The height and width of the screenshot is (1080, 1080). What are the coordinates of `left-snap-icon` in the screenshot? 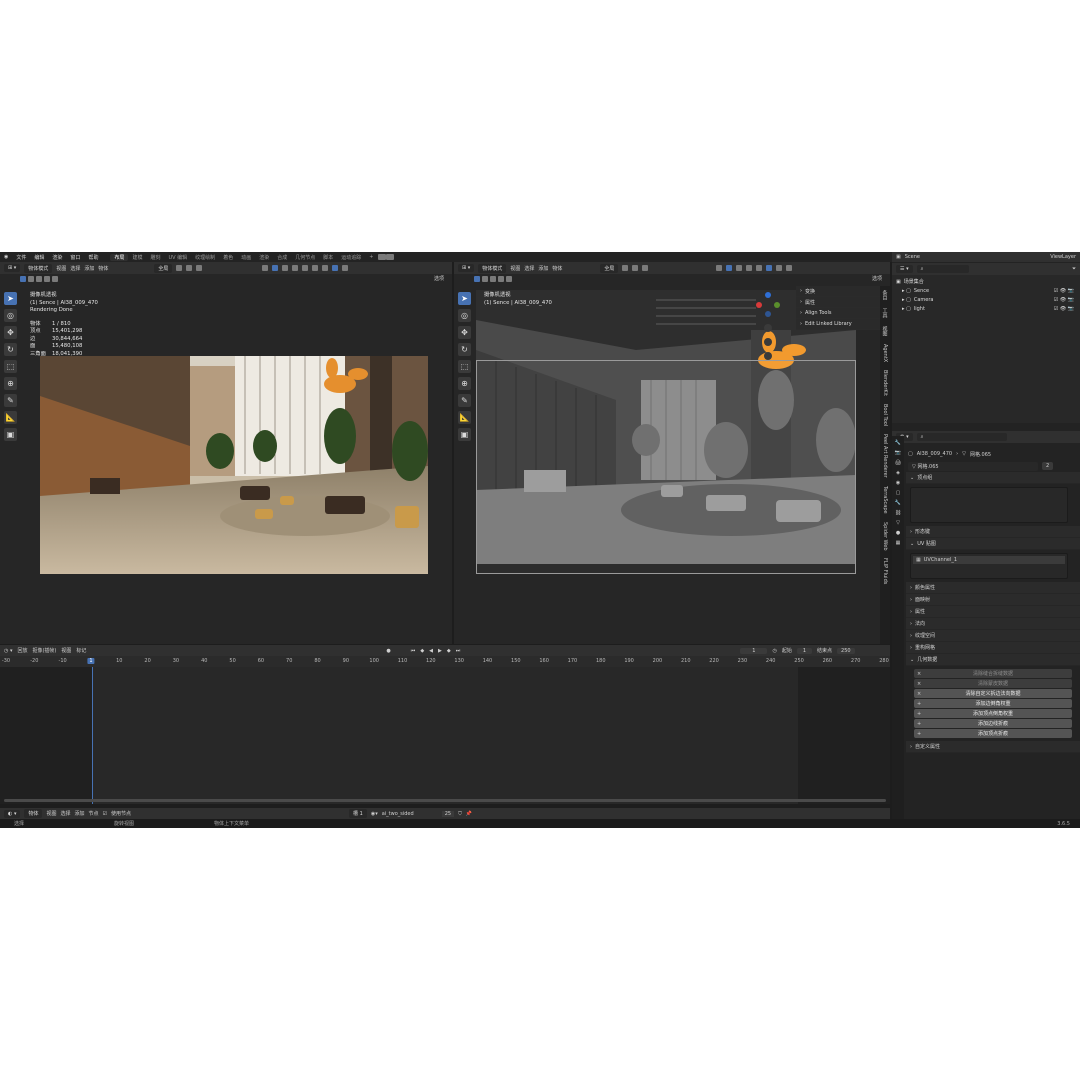 It's located at (189, 268).